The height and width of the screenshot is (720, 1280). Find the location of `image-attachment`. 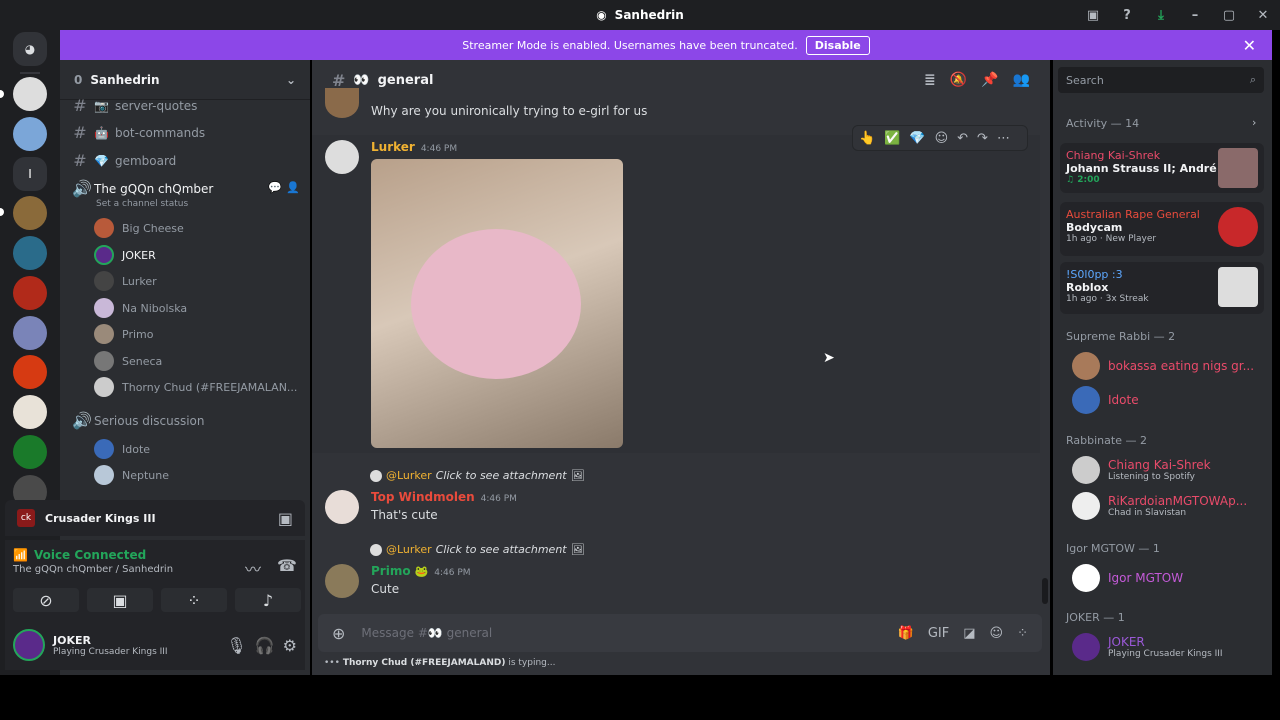

image-attachment is located at coordinates (497, 303).